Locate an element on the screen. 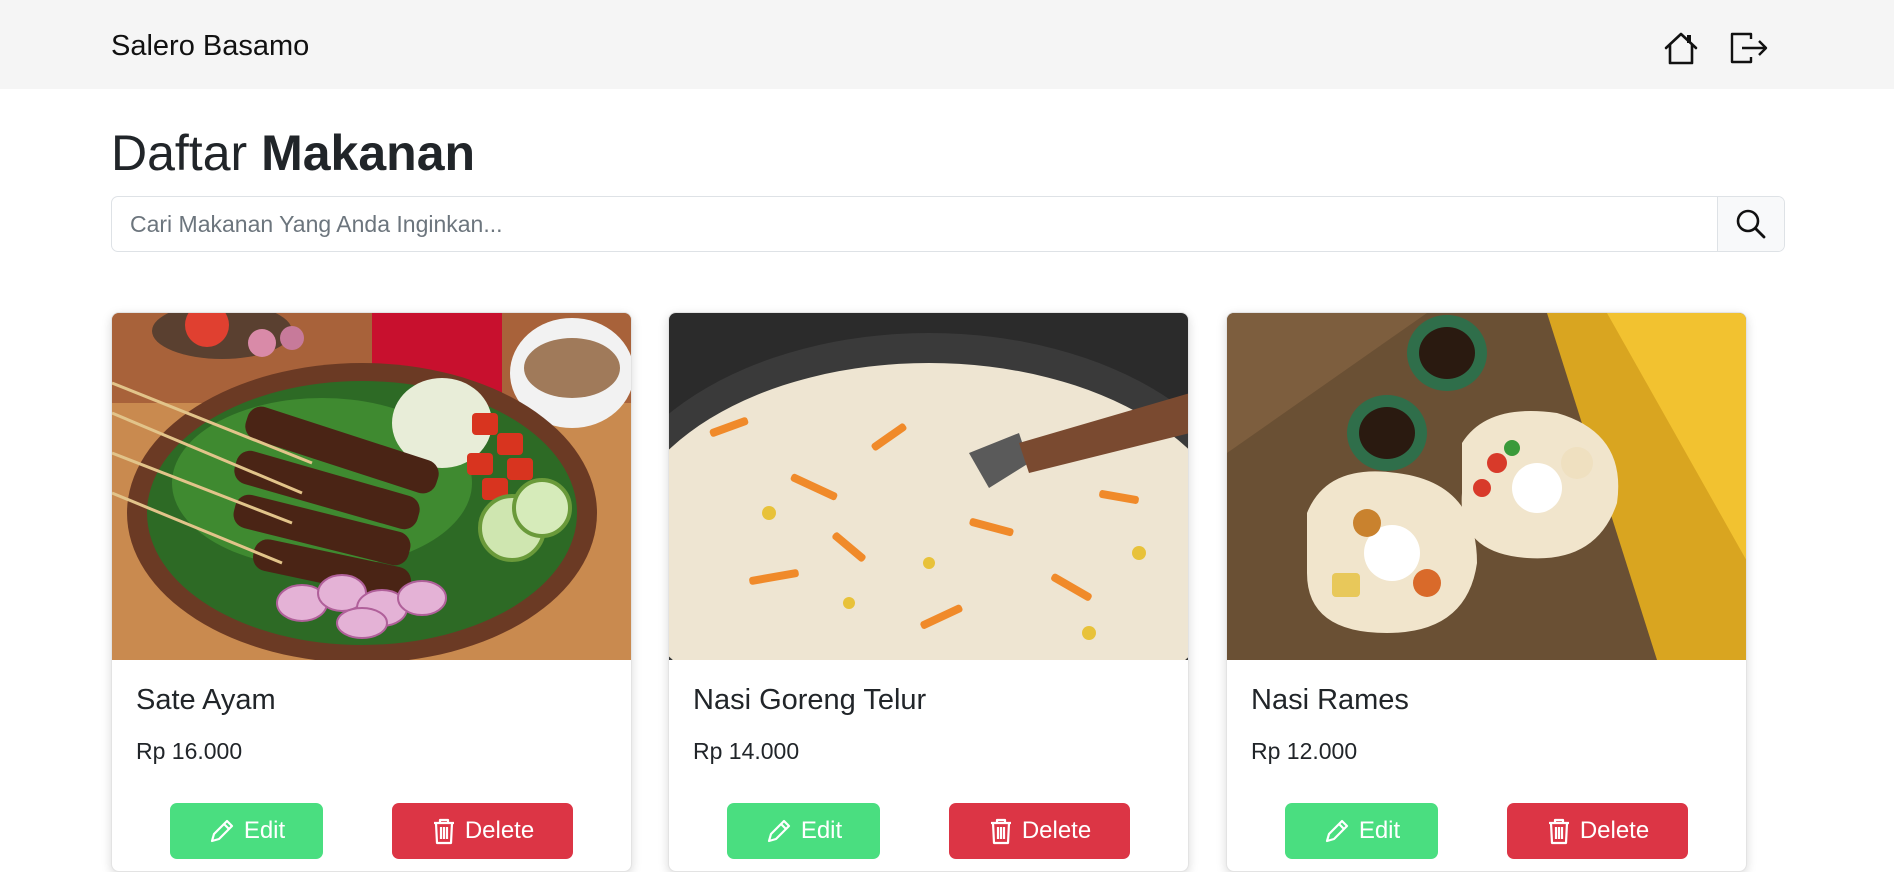 This screenshot has width=1894, height=872. logout-icon is located at coordinates (1749, 48).